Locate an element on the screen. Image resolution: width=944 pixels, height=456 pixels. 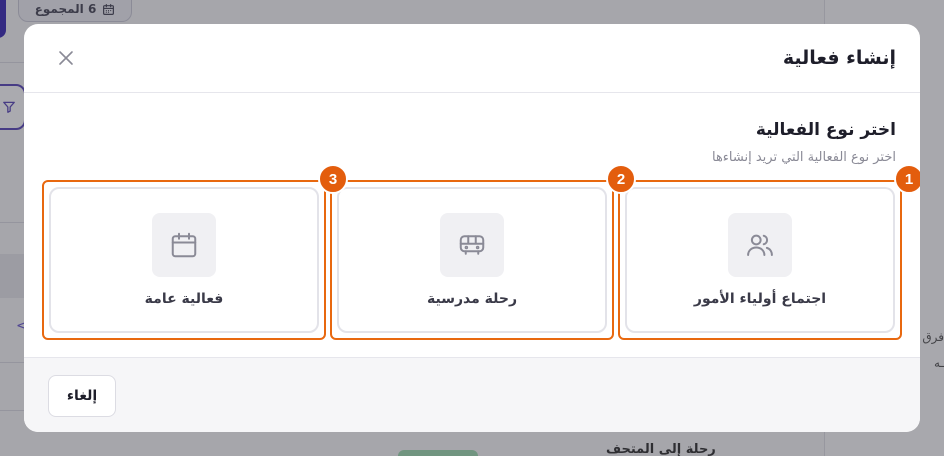
highlight-outline: رحلة مدرسية is located at coordinates (472, 260).